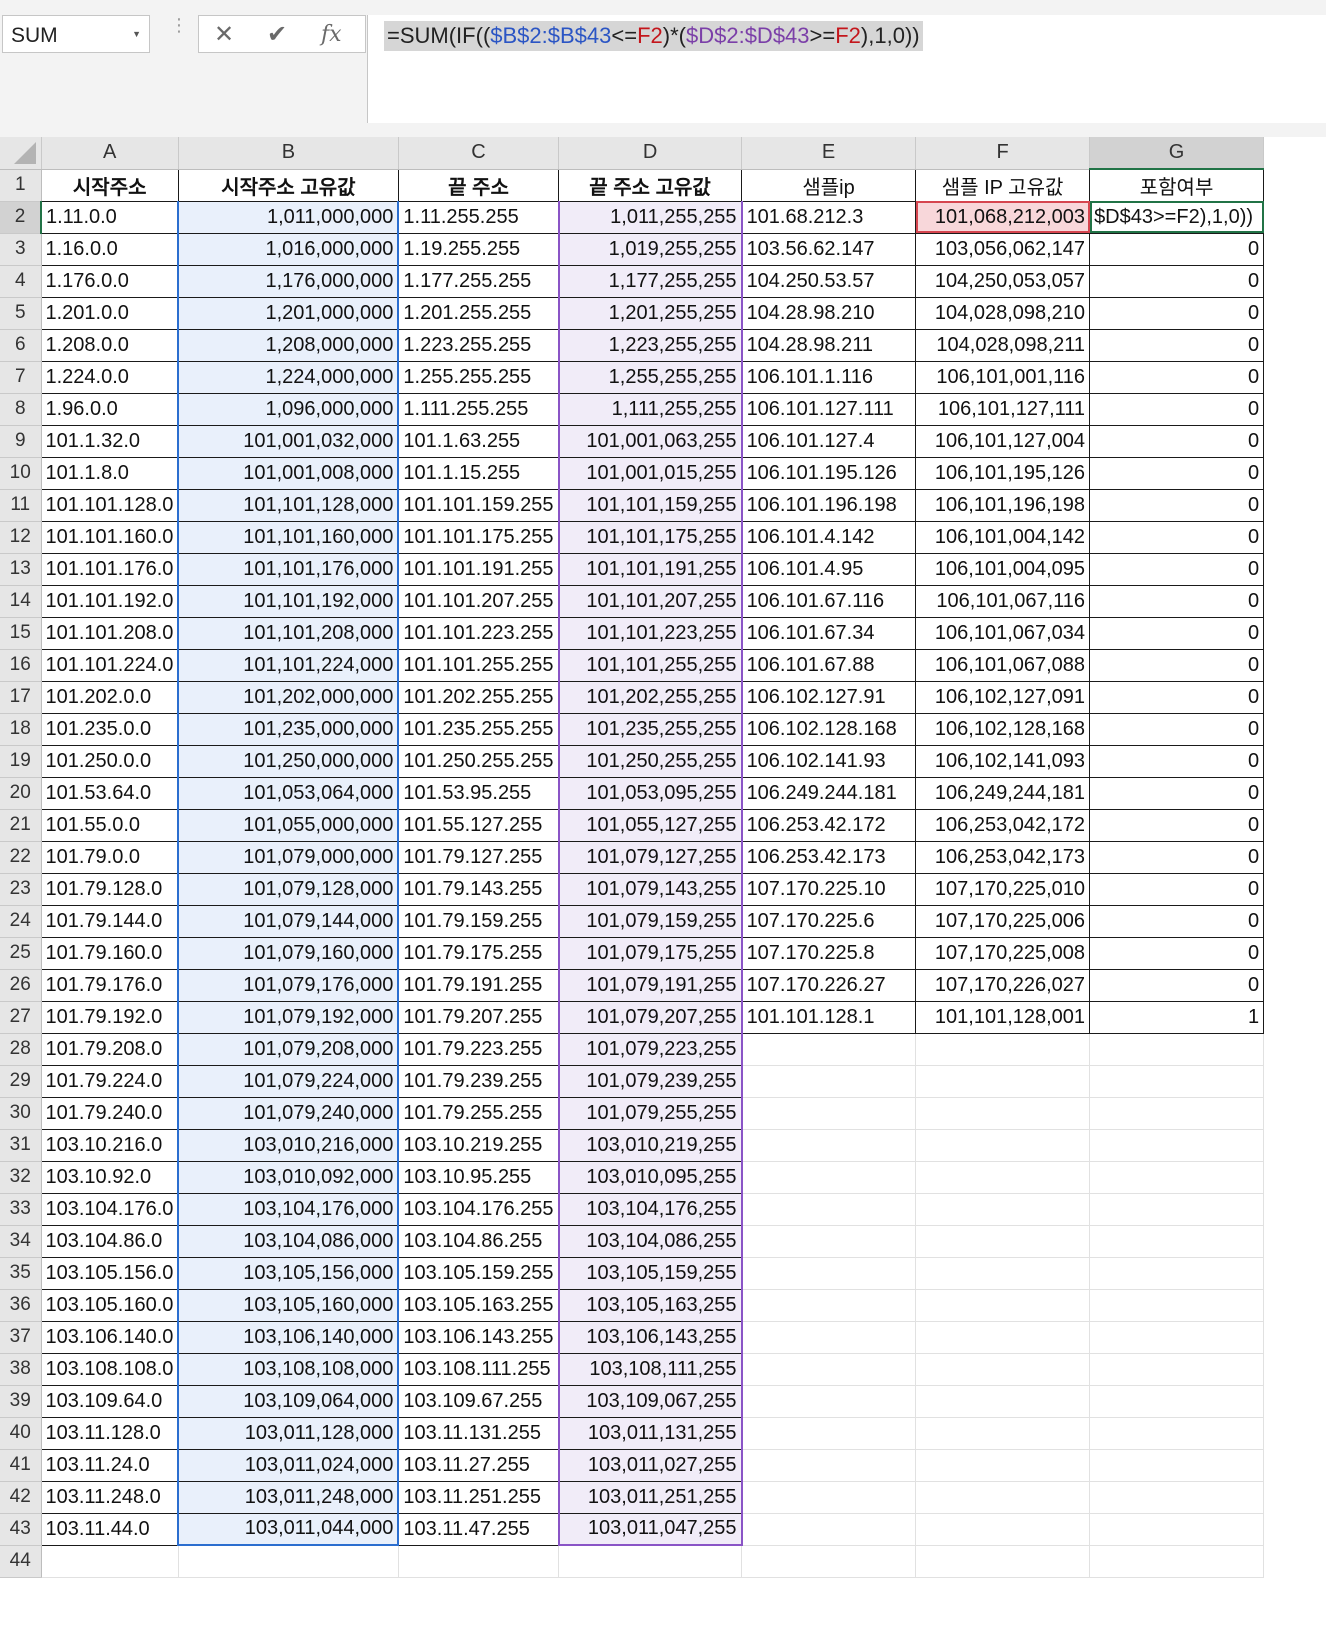 The width and height of the screenshot is (1326, 1639). I want to click on cell-sample-unique: 106,101,004,142, so click(1003, 537).